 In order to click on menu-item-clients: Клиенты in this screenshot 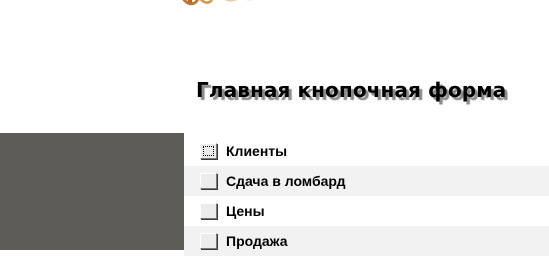, I will do `click(366, 151)`.